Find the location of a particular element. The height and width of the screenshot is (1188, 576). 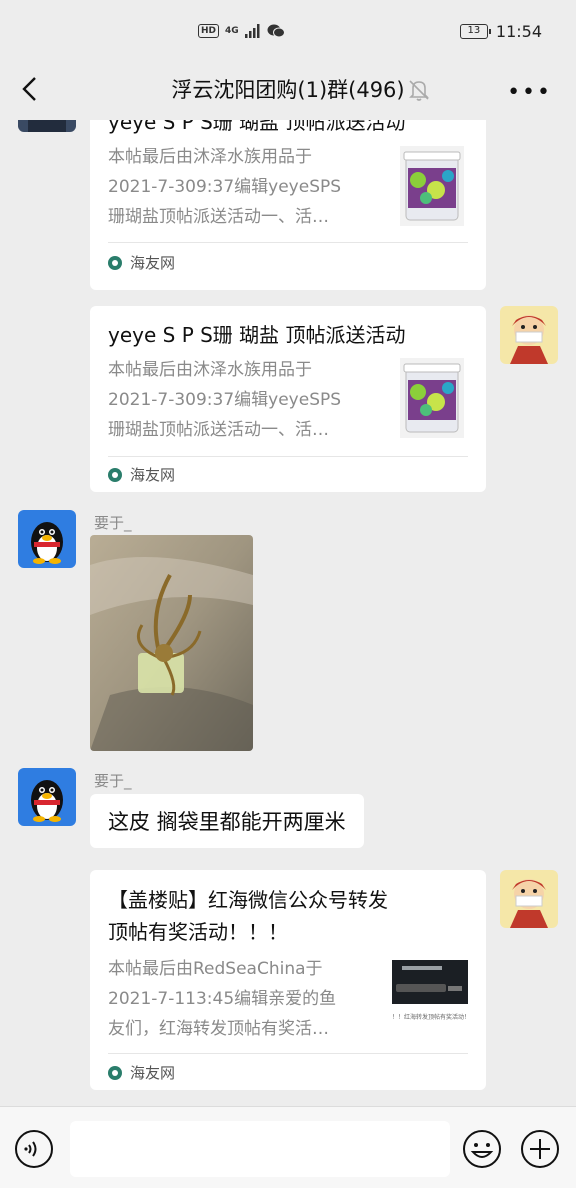

thumb-caption: ！！红海转发顶帖有奖活动！ is located at coordinates (430, 1017).